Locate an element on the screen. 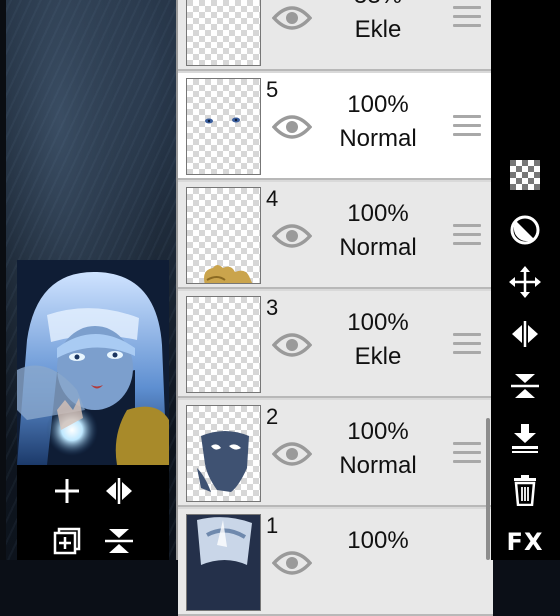  layer-row: 4 100% Normal is located at coordinates (335, 235).